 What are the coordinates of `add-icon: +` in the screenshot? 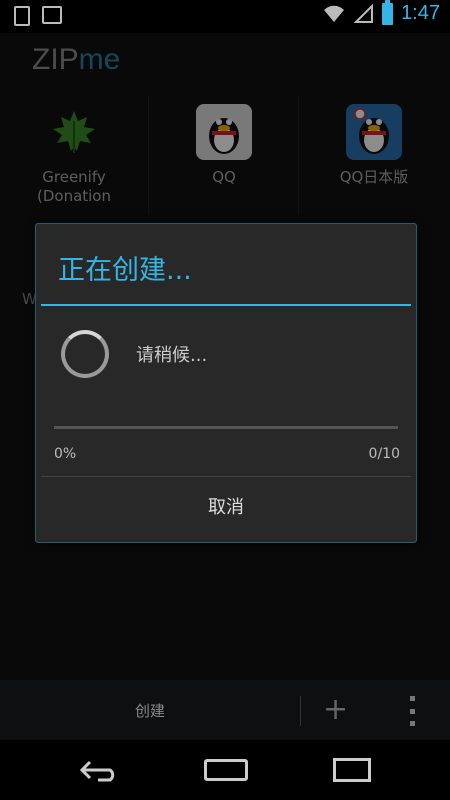 It's located at (335, 709).